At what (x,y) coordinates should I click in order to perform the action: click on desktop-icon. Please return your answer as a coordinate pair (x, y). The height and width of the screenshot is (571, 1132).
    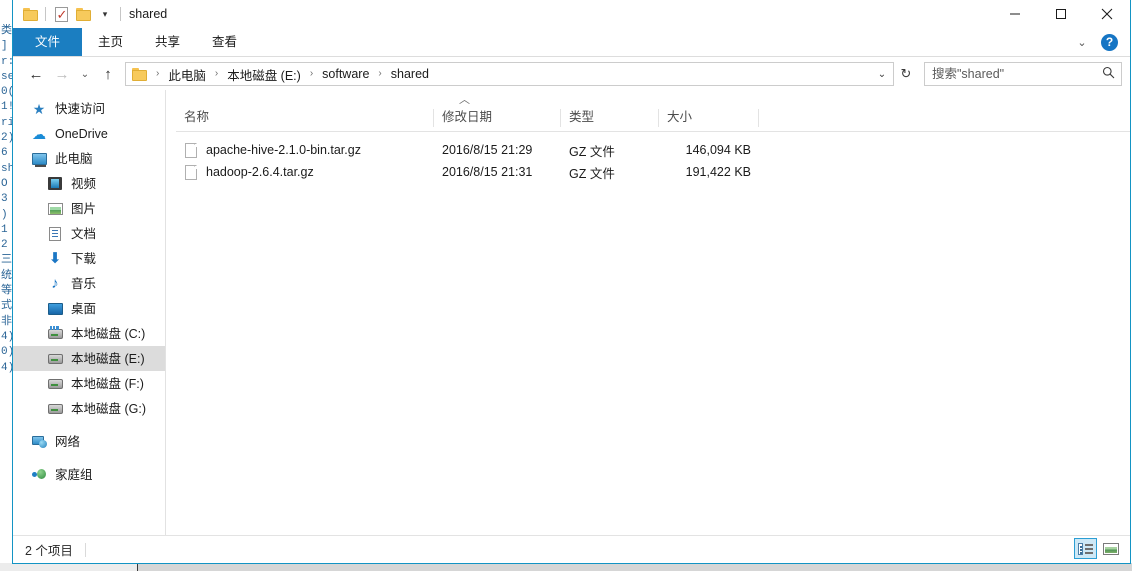
    Looking at the image, I should click on (55, 309).